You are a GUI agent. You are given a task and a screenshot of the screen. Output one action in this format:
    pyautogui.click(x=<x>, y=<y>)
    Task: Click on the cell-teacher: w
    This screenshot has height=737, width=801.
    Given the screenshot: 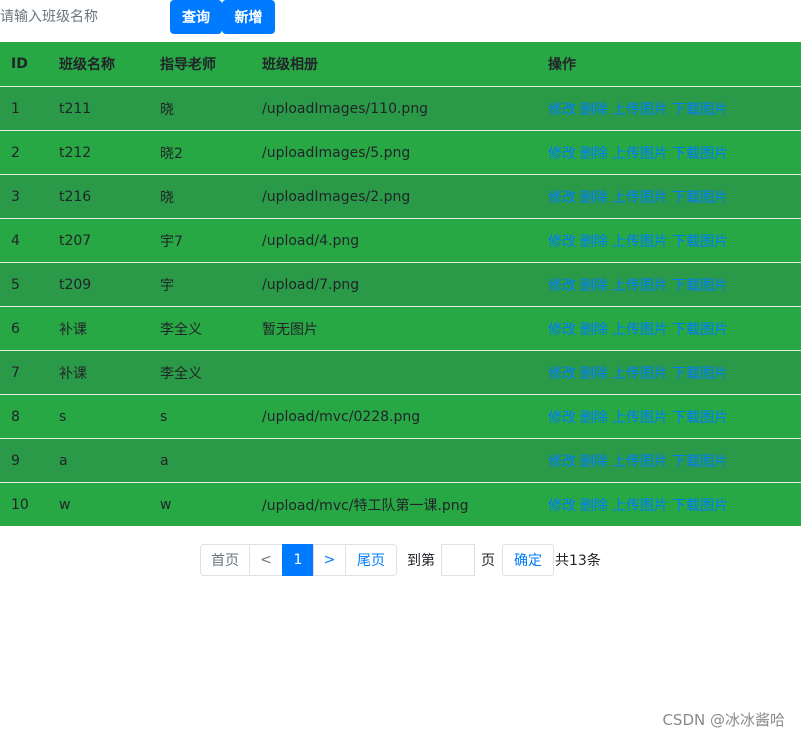 What is the action you would take?
    pyautogui.click(x=166, y=504)
    